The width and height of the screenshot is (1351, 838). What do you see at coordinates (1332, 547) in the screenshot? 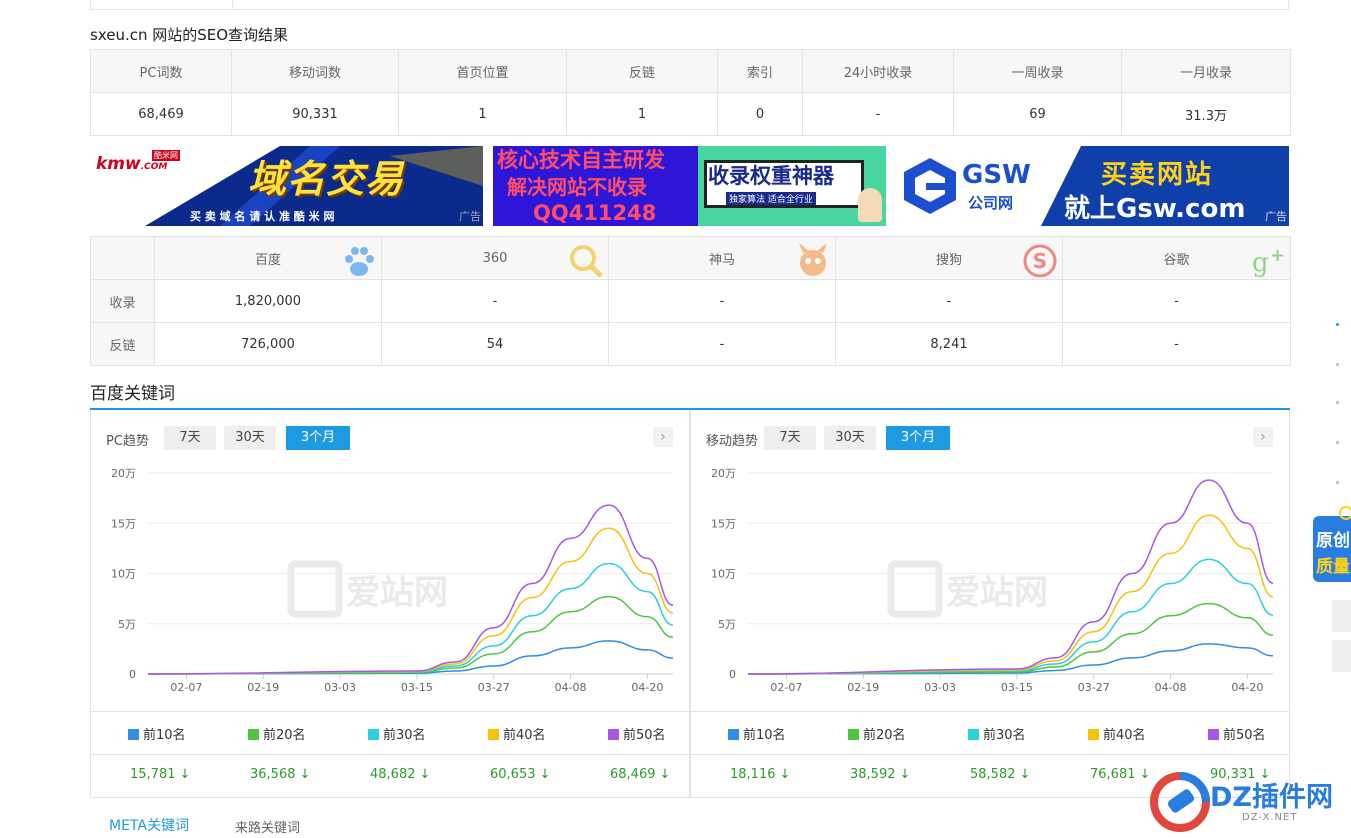
I see `original-quality-badge: 原创 质量` at bounding box center [1332, 547].